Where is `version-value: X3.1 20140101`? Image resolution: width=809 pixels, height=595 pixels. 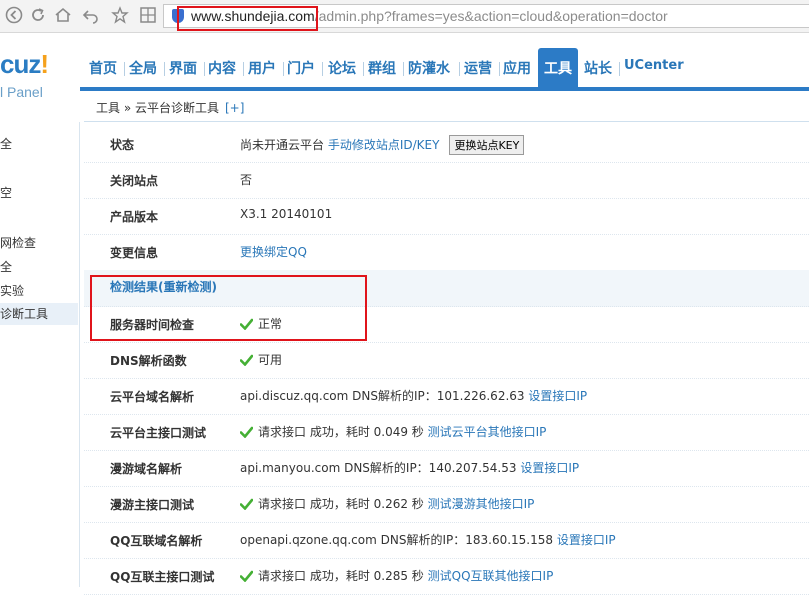
version-value: X3.1 20140101 is located at coordinates (286, 214).